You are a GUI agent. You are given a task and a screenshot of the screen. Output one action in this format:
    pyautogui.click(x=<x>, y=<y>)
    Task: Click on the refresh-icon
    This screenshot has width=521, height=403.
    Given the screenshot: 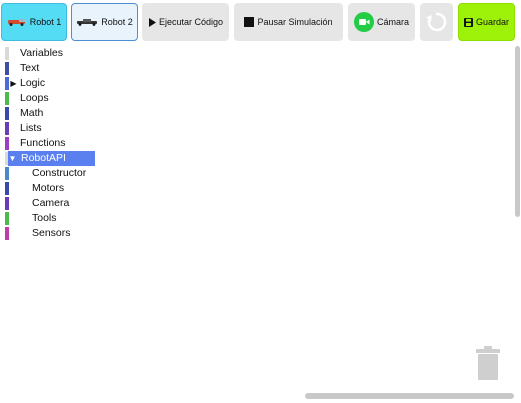 What is the action you would take?
    pyautogui.click(x=436, y=22)
    